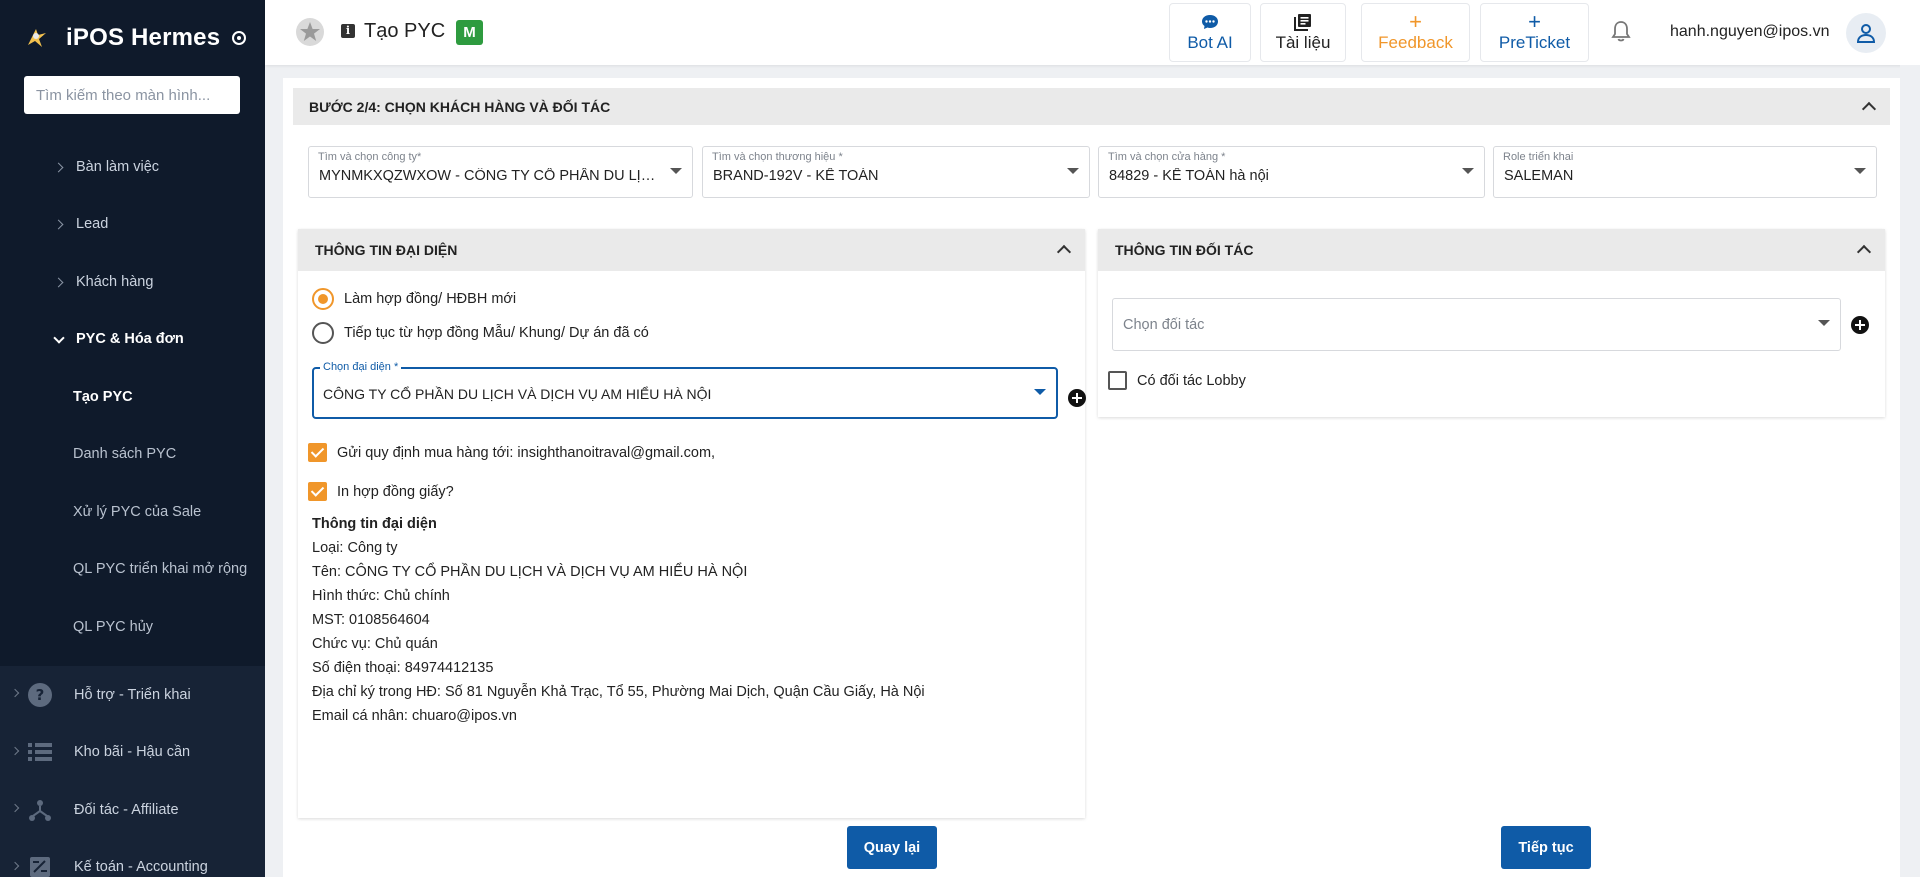 The height and width of the screenshot is (877, 1920). I want to click on page-title: Tạo PYC, so click(405, 31).